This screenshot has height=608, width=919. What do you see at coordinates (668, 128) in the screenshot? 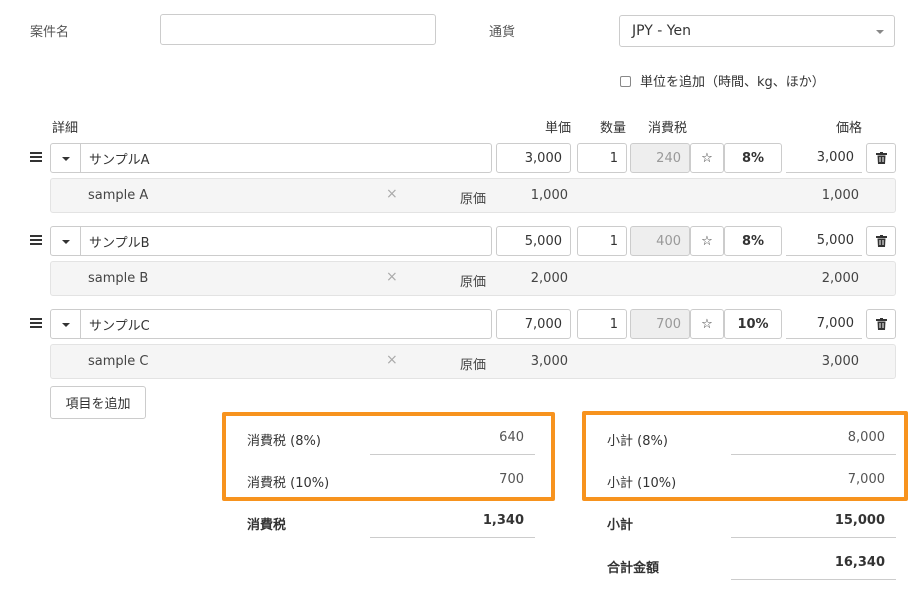
I see `header-tax: 消費税` at bounding box center [668, 128].